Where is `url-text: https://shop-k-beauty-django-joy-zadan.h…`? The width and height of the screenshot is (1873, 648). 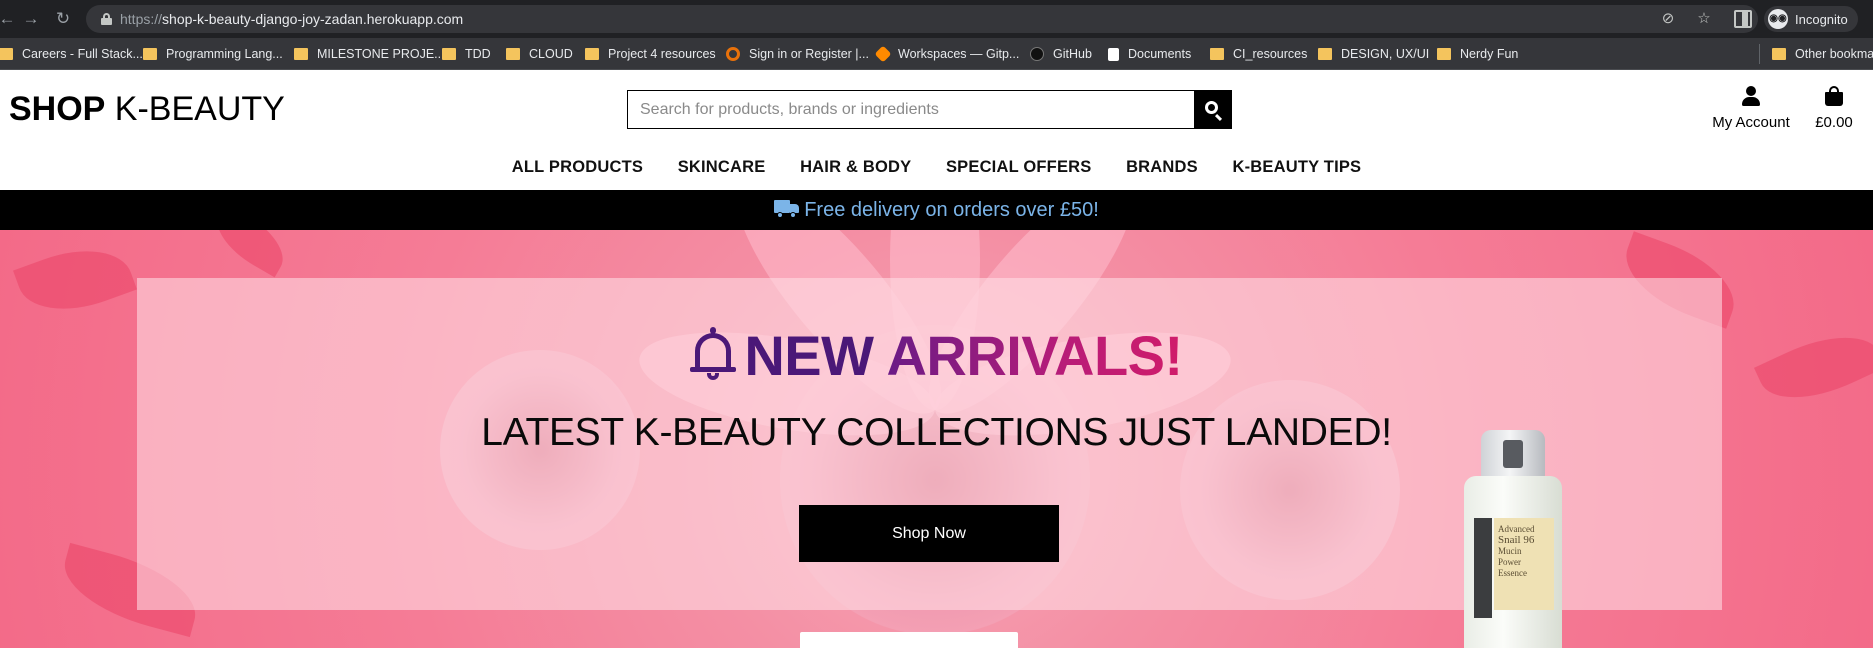
url-text: https://shop-k-beauty-django-joy-zadan.h… is located at coordinates (291, 19).